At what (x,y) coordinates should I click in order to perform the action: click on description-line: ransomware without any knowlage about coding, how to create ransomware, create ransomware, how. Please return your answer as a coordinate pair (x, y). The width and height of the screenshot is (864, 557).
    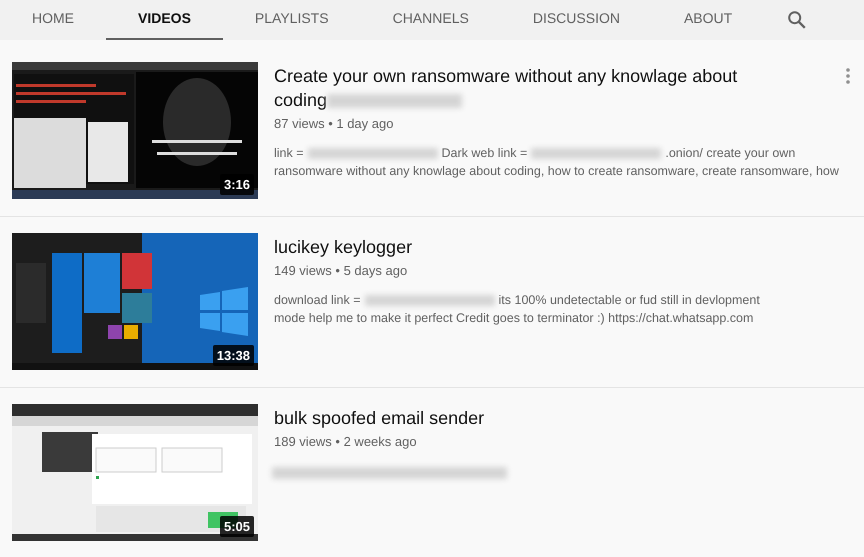
    Looking at the image, I should click on (557, 171).